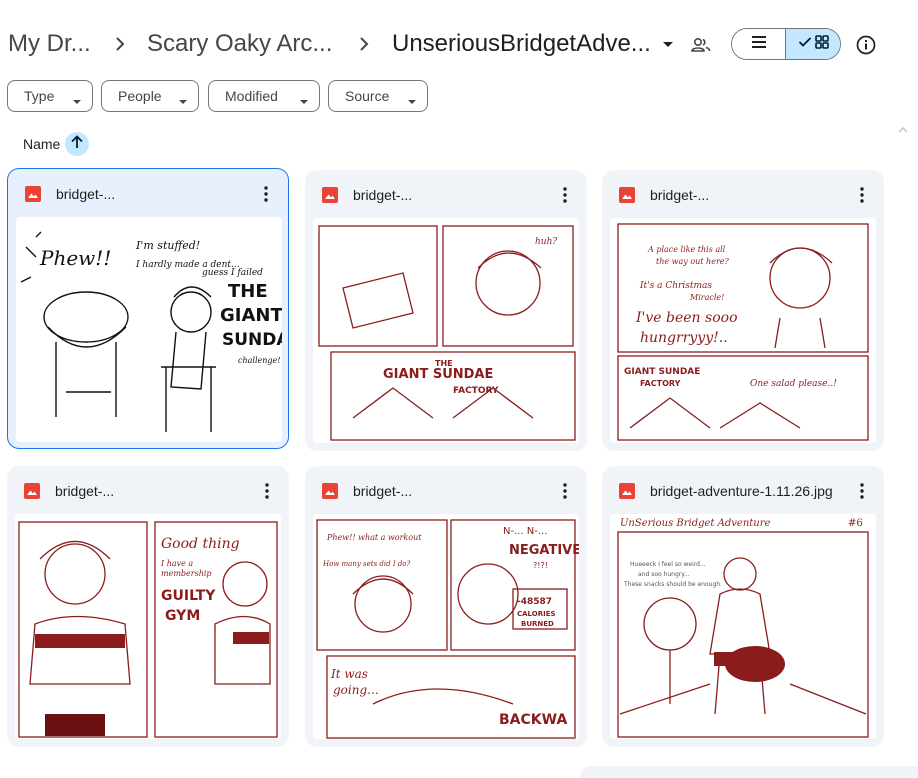 Image resolution: width=918 pixels, height=778 pixels. Describe the element at coordinates (232, 273) in the screenshot. I see `thumbnail-text: guess I failed` at that location.